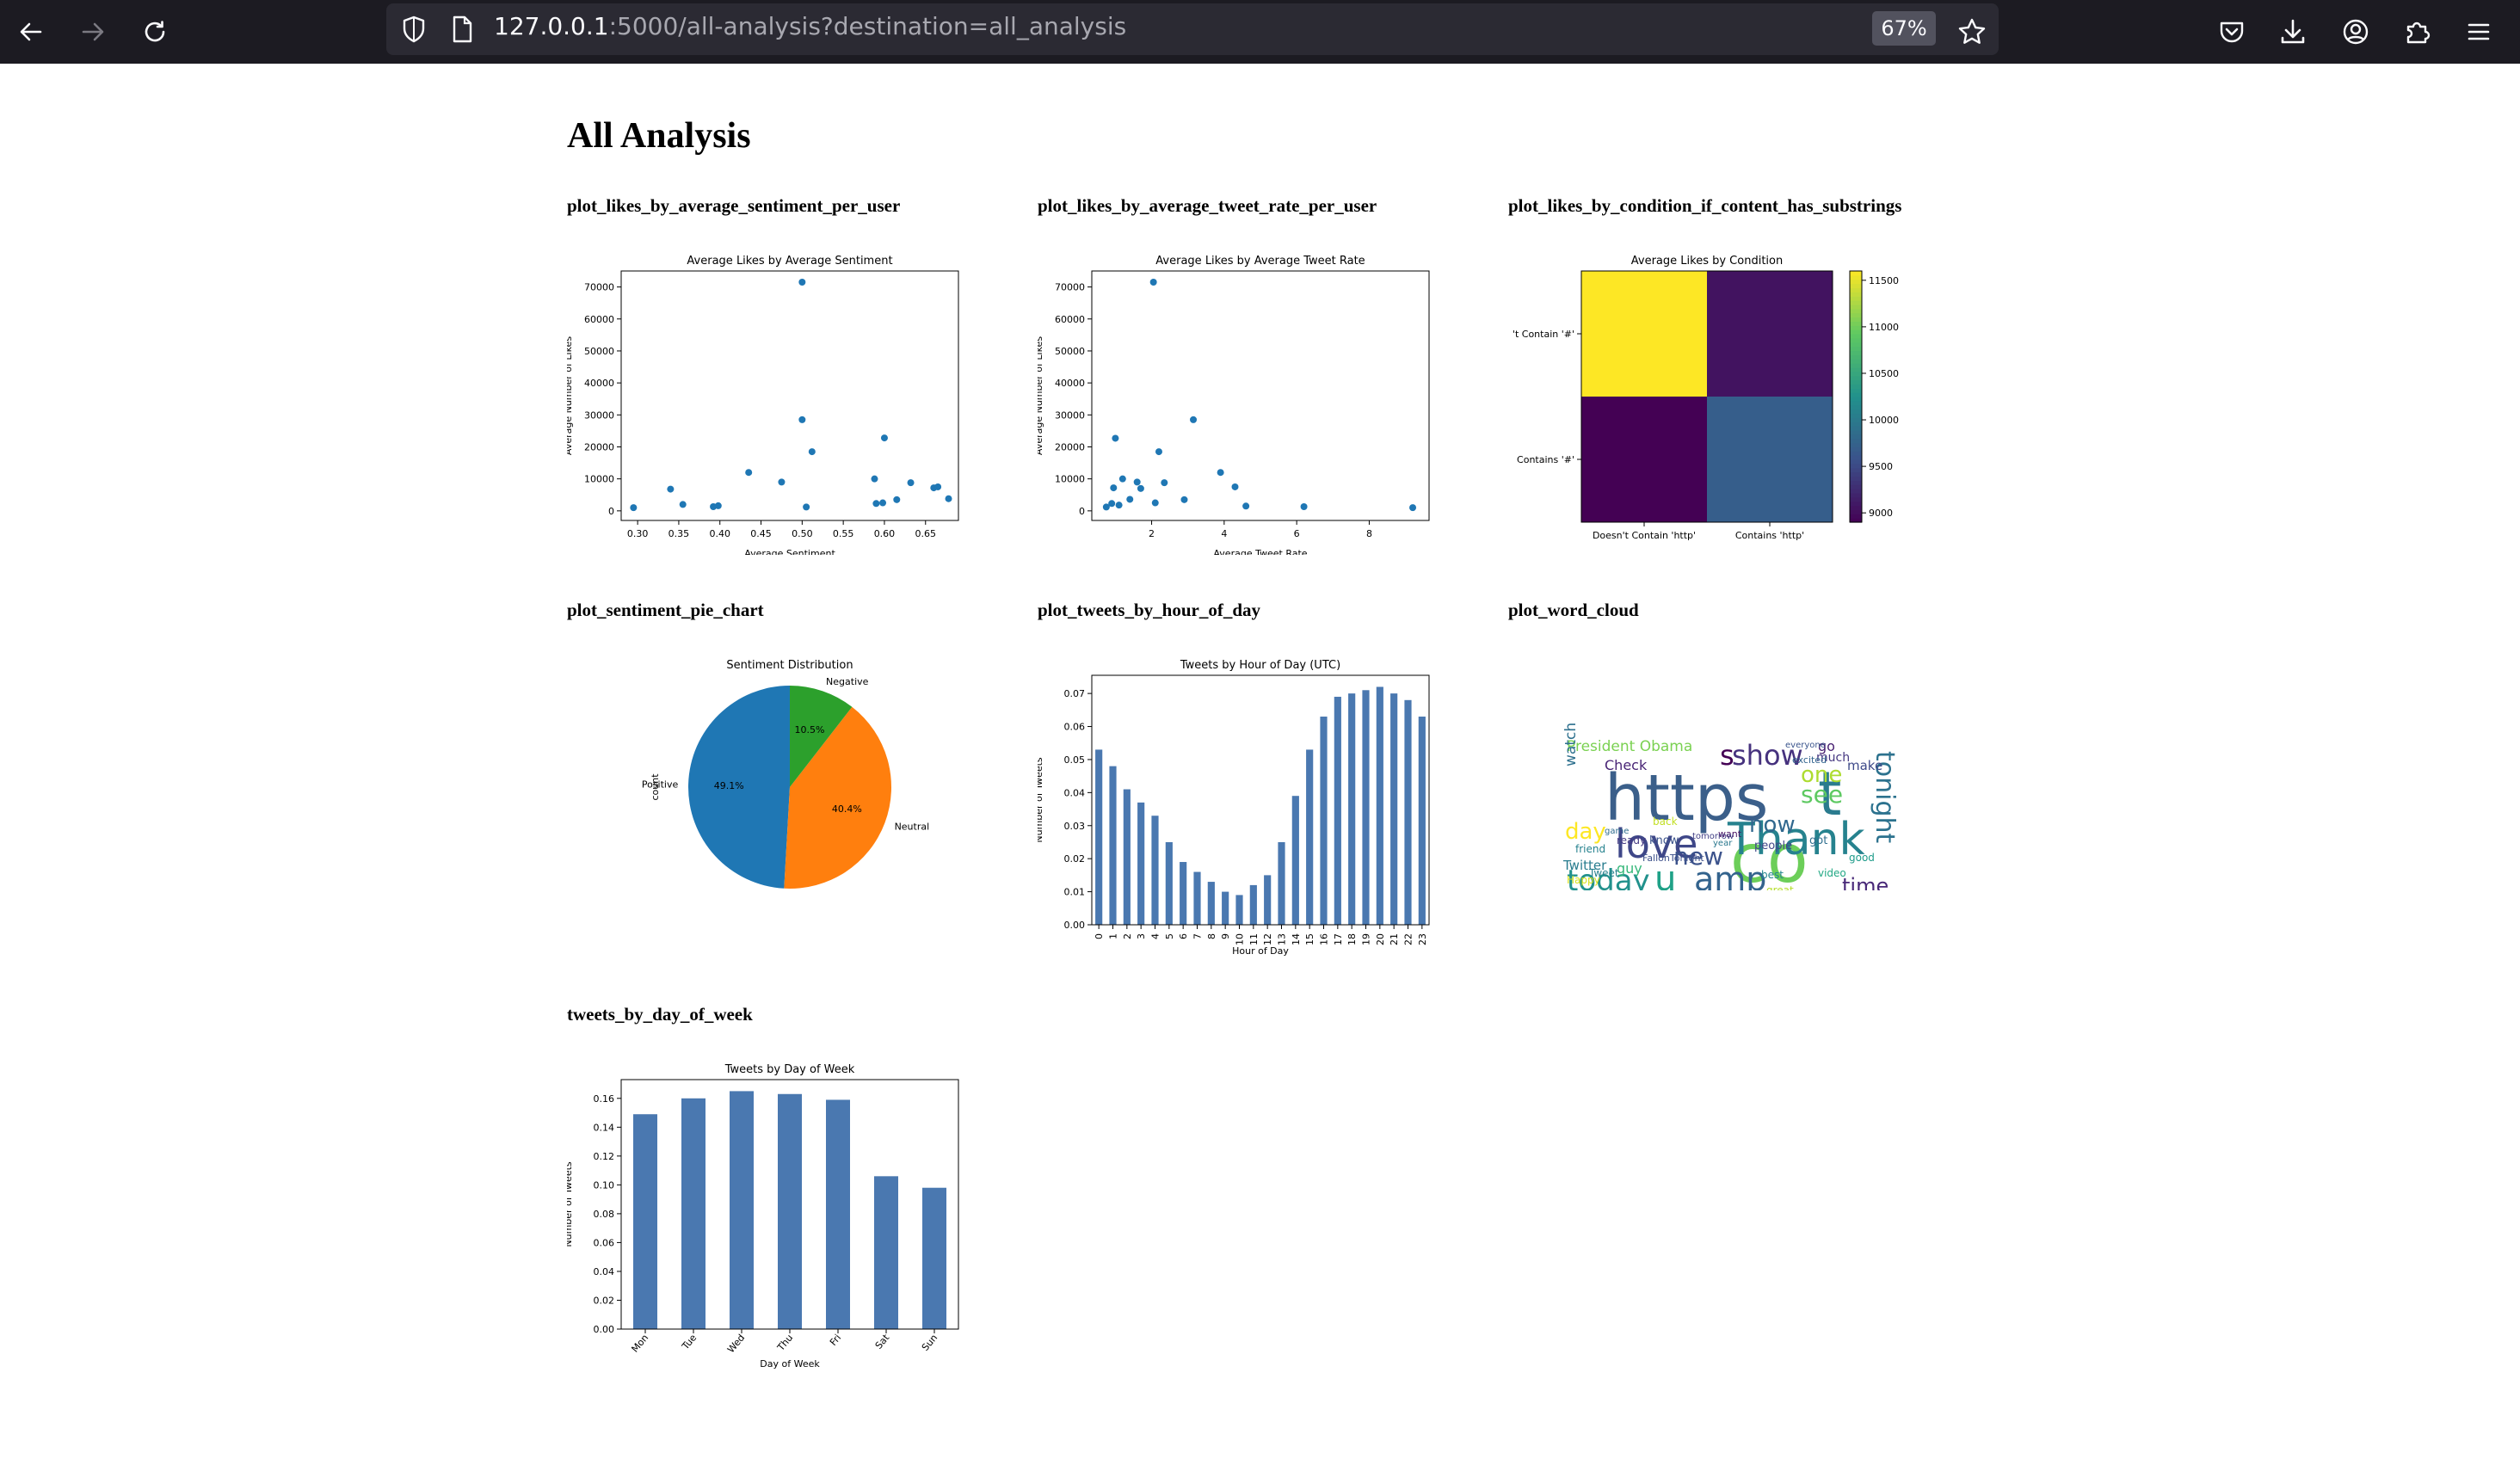  Describe the element at coordinates (930, 1343) in the screenshot. I see `x-tick-label: Sun` at that location.